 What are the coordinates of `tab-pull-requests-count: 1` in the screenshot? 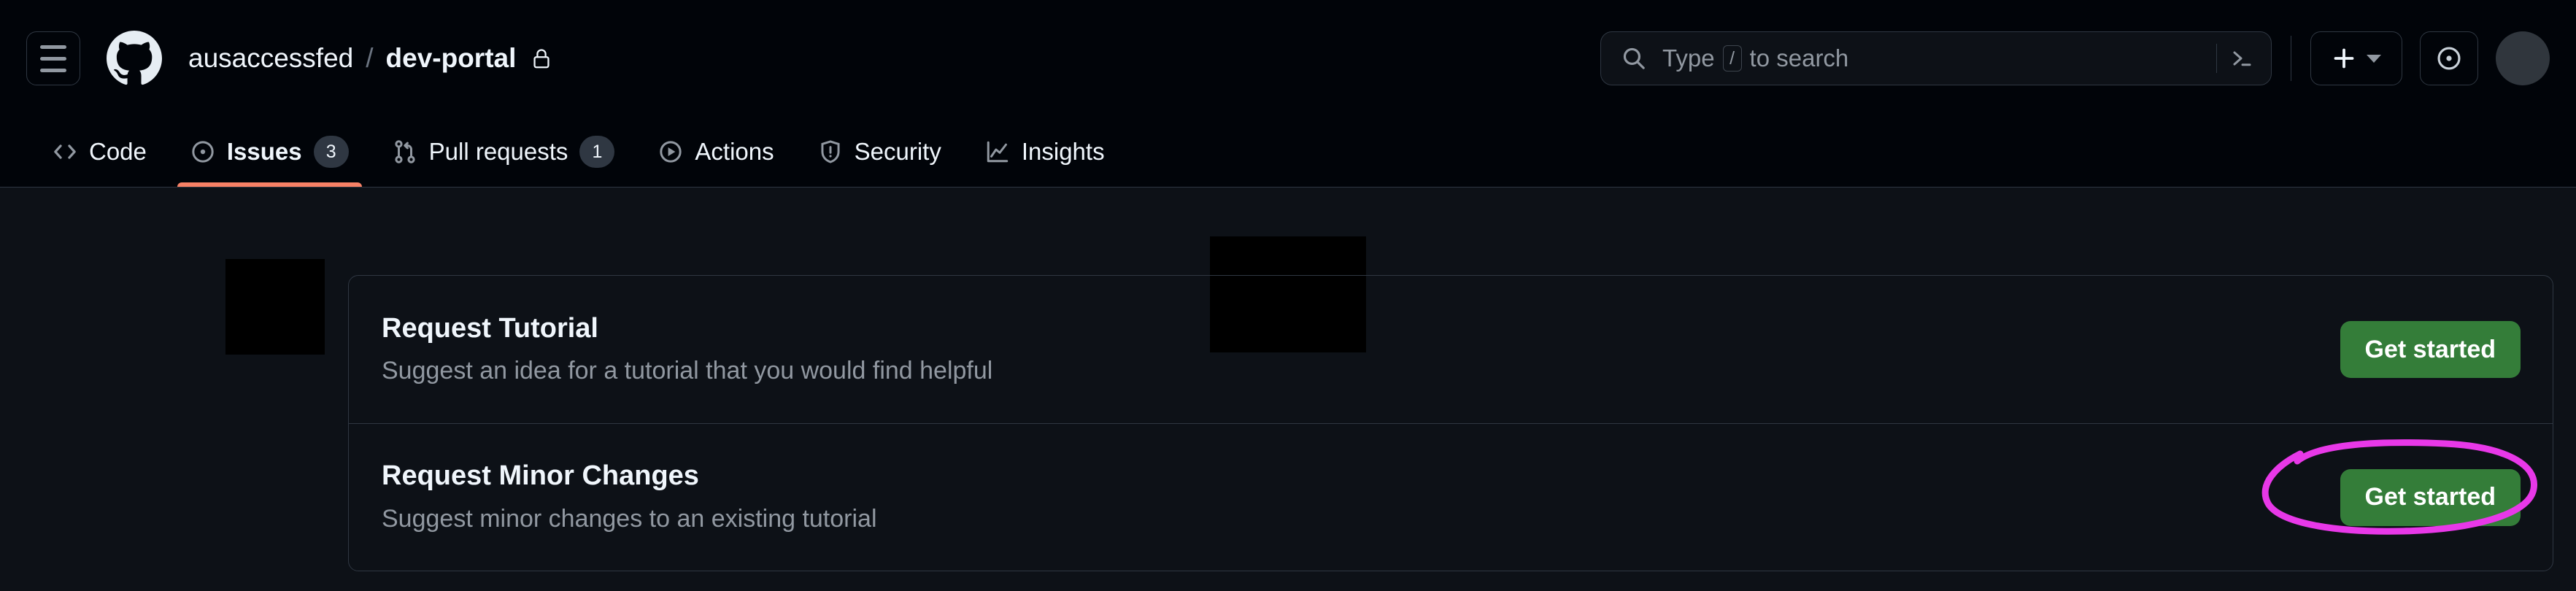 It's located at (597, 152).